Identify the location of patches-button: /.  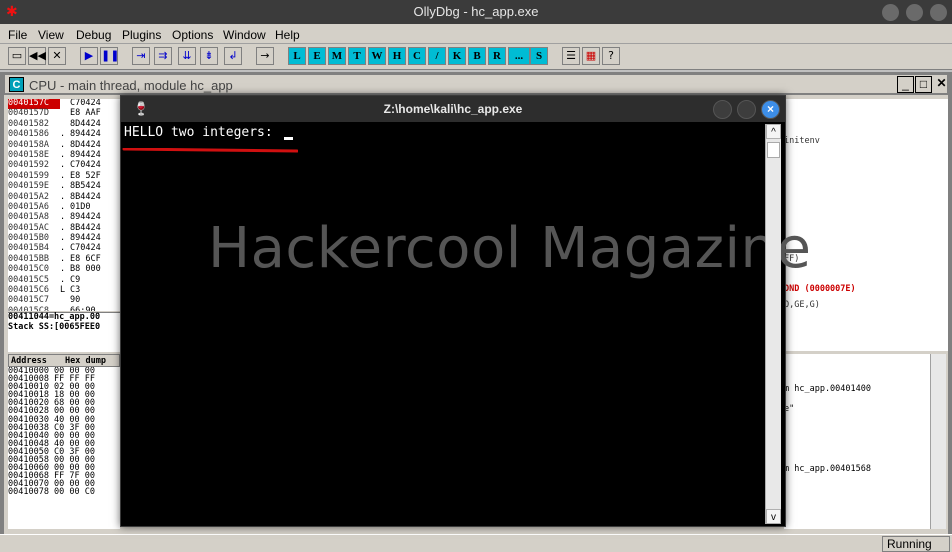
(437, 56).